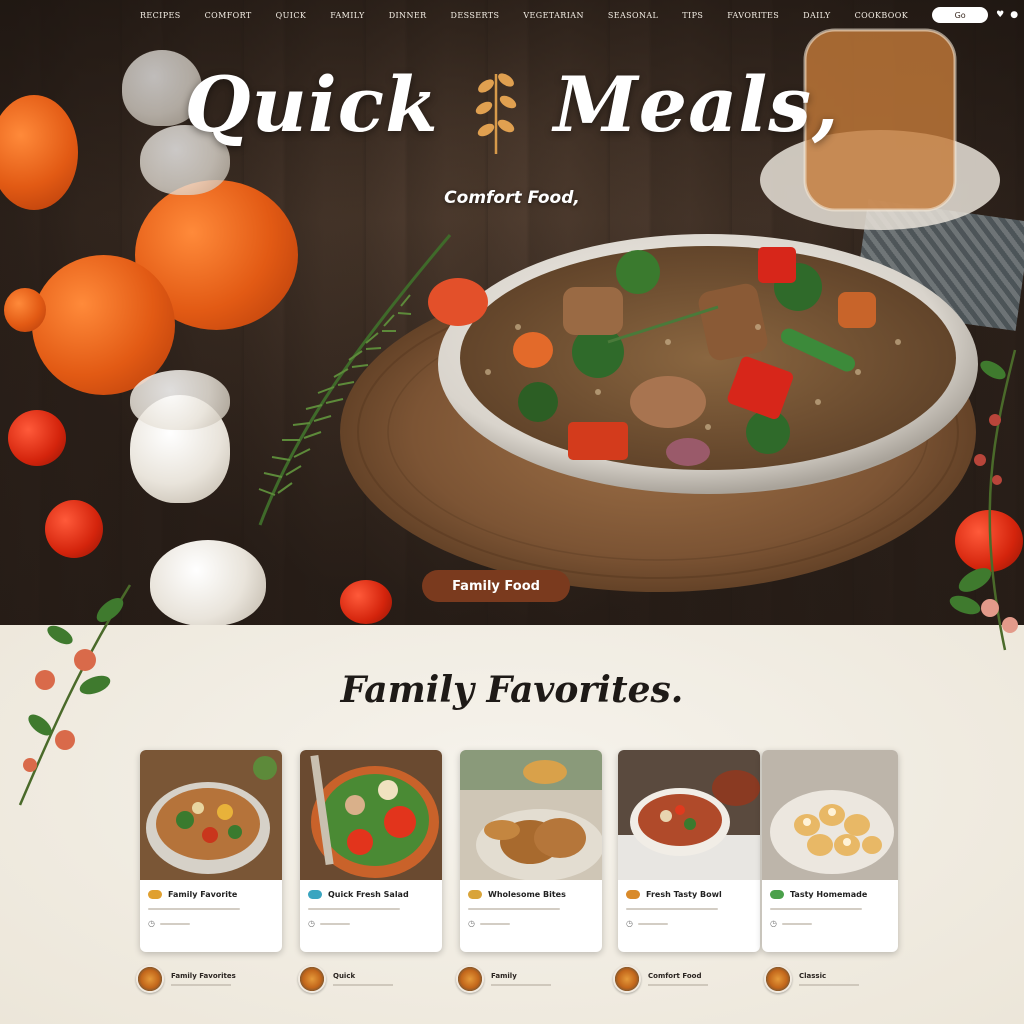 This screenshot has width=1024, height=1024. What do you see at coordinates (553, 15) in the screenshot?
I see `nav-item: Vegetarian` at bounding box center [553, 15].